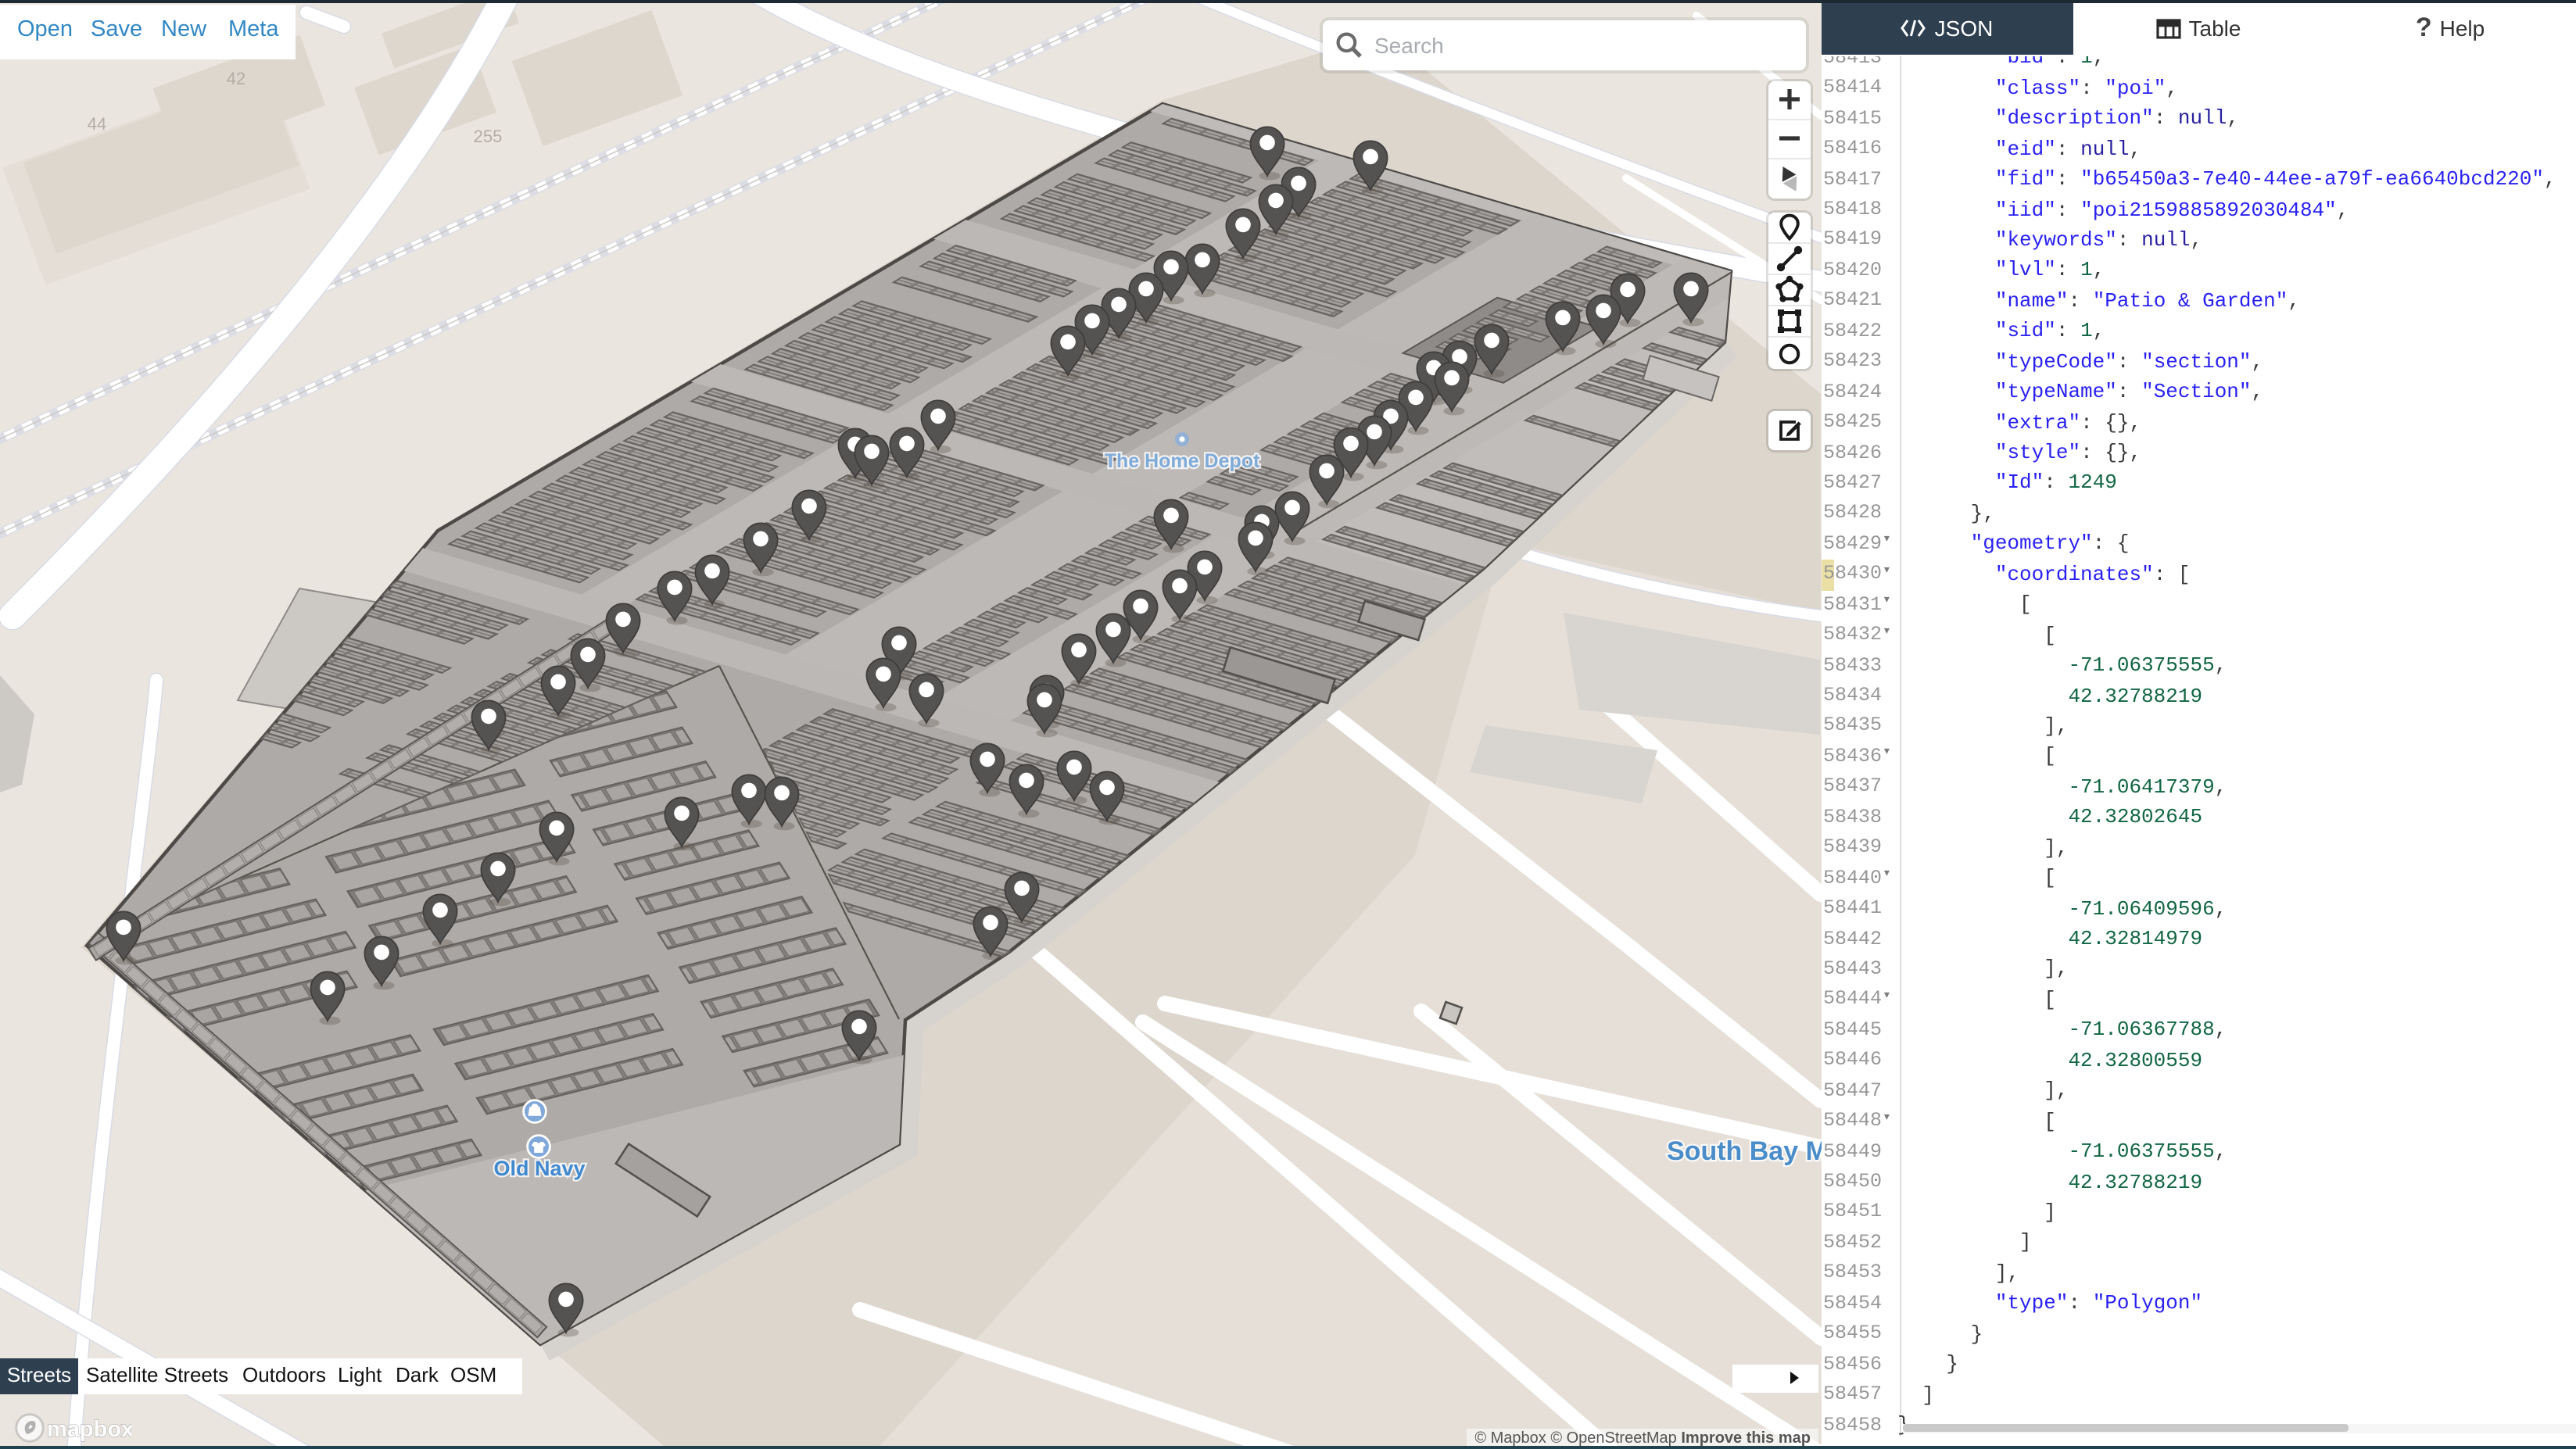  I want to click on svg-text: mapbox, so click(89, 1428).